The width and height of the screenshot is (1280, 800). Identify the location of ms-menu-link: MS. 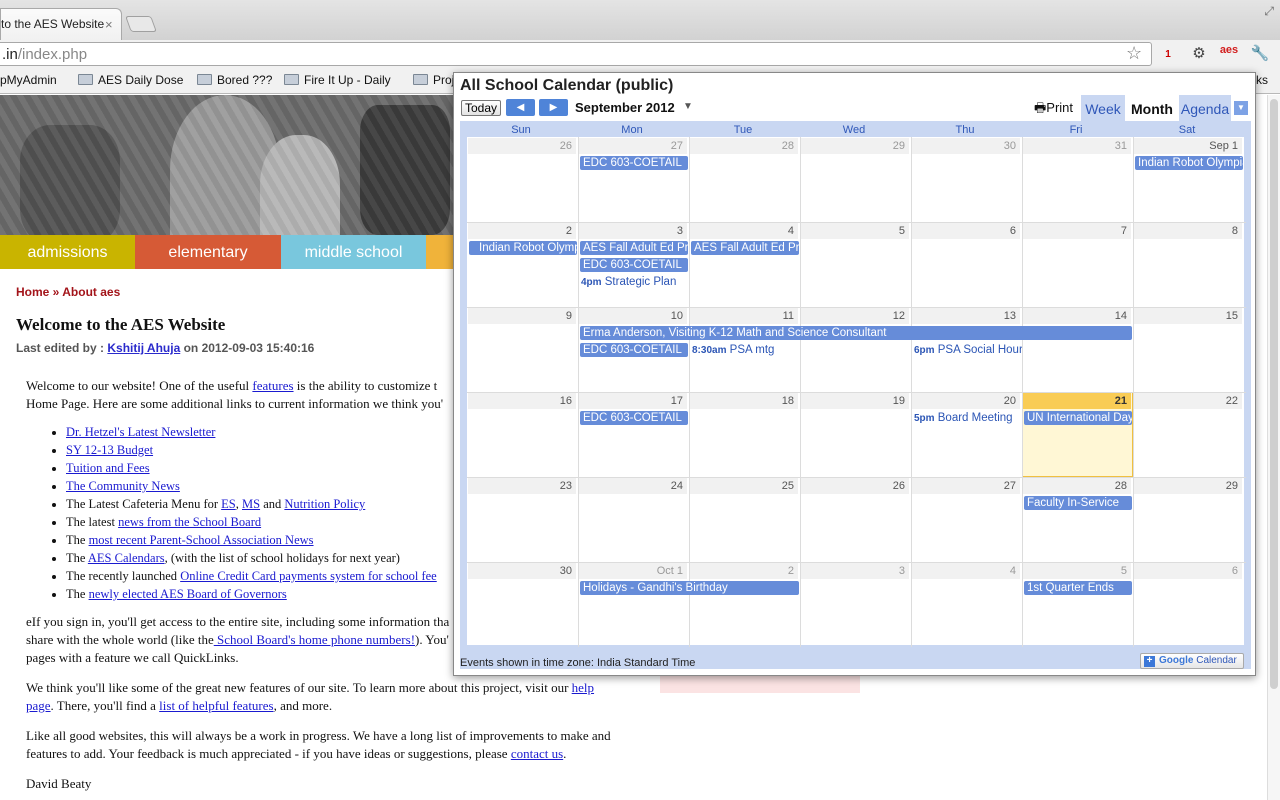
(251, 504).